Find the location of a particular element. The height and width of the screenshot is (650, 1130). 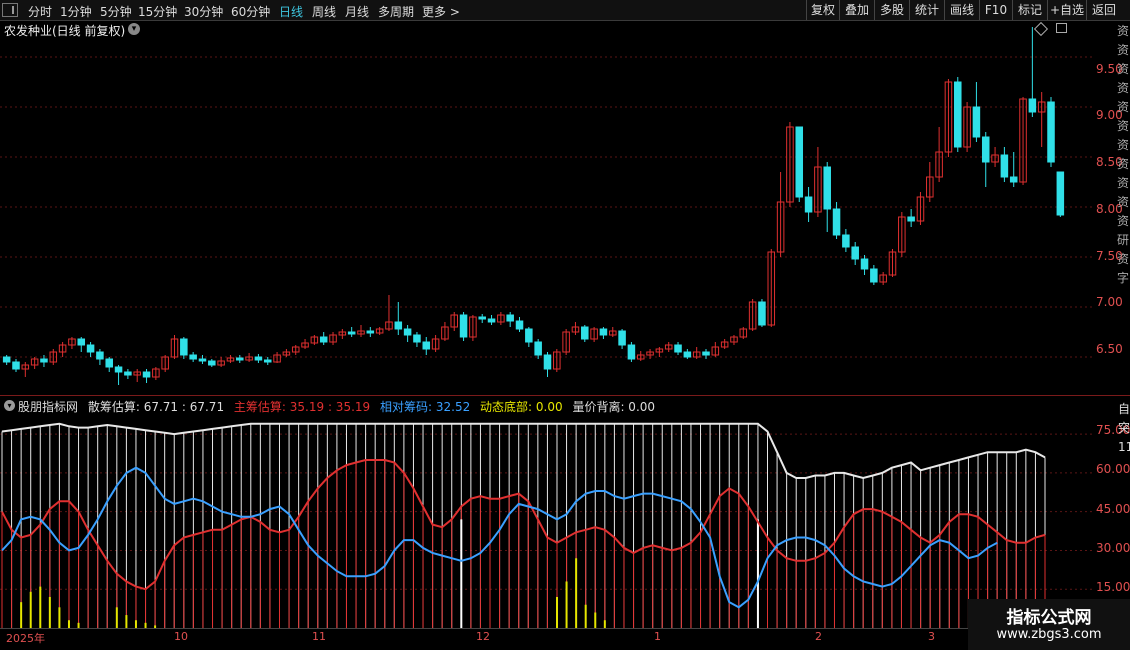

loose-chips-line is located at coordinates (523, 451).